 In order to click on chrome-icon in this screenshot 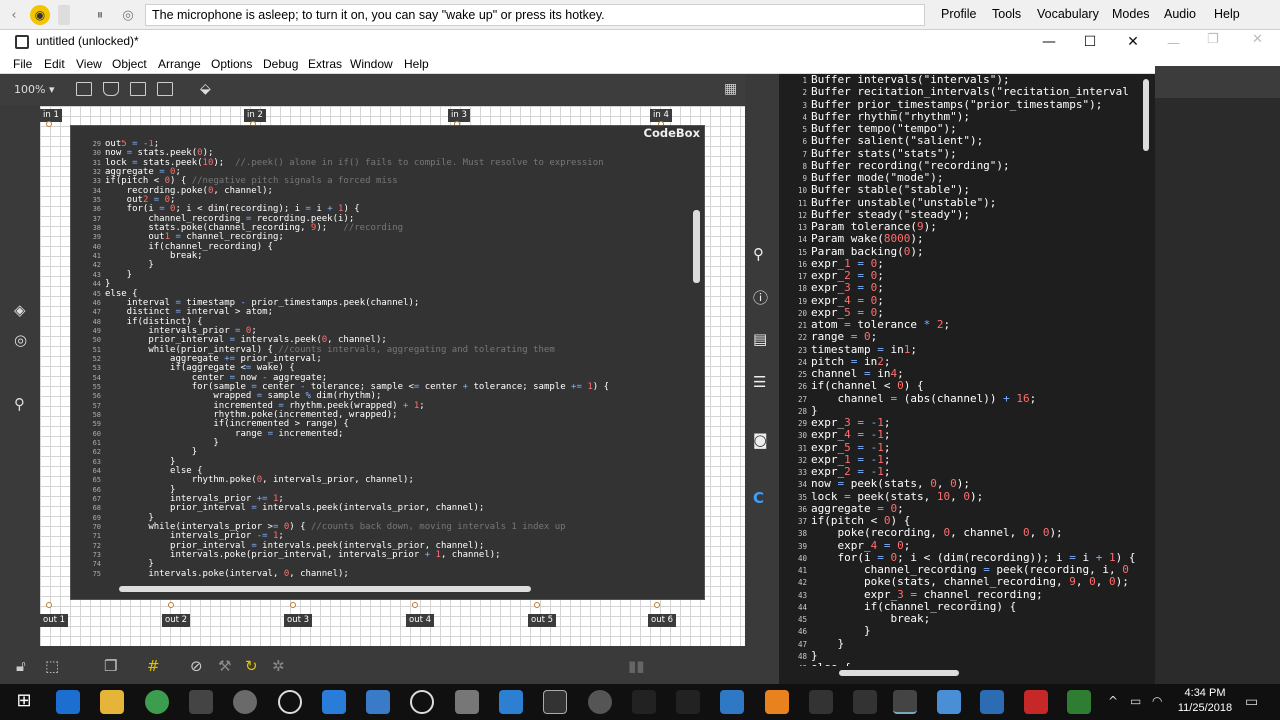, I will do `click(157, 702)`.